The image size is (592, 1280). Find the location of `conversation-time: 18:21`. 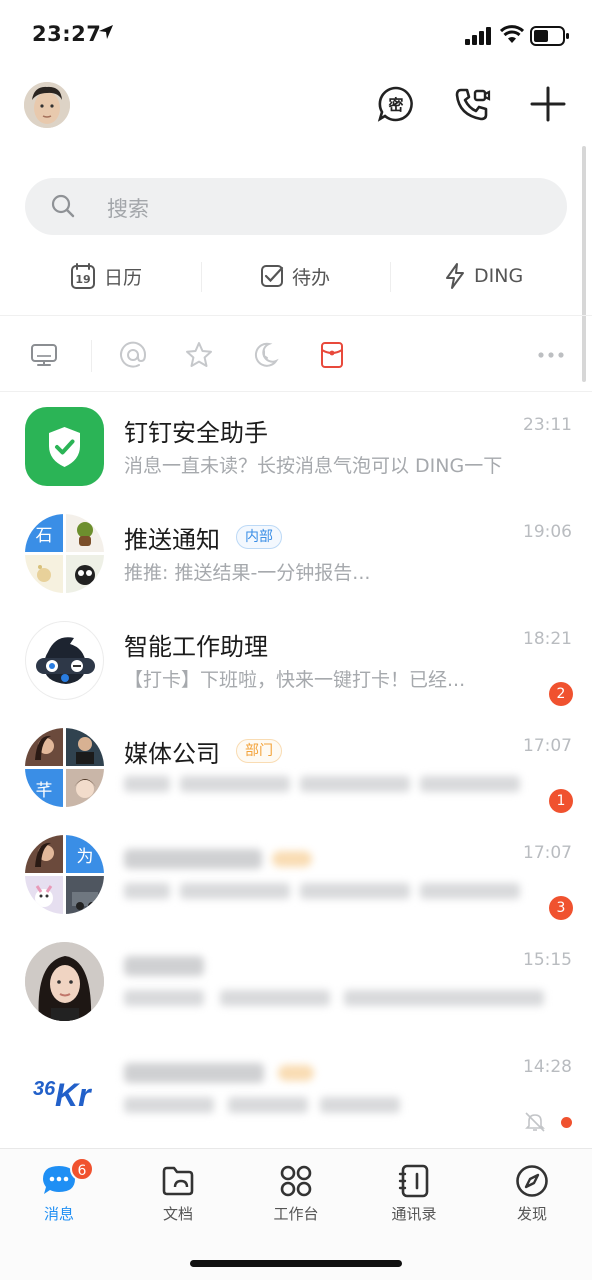

conversation-time: 18:21 is located at coordinates (547, 639).